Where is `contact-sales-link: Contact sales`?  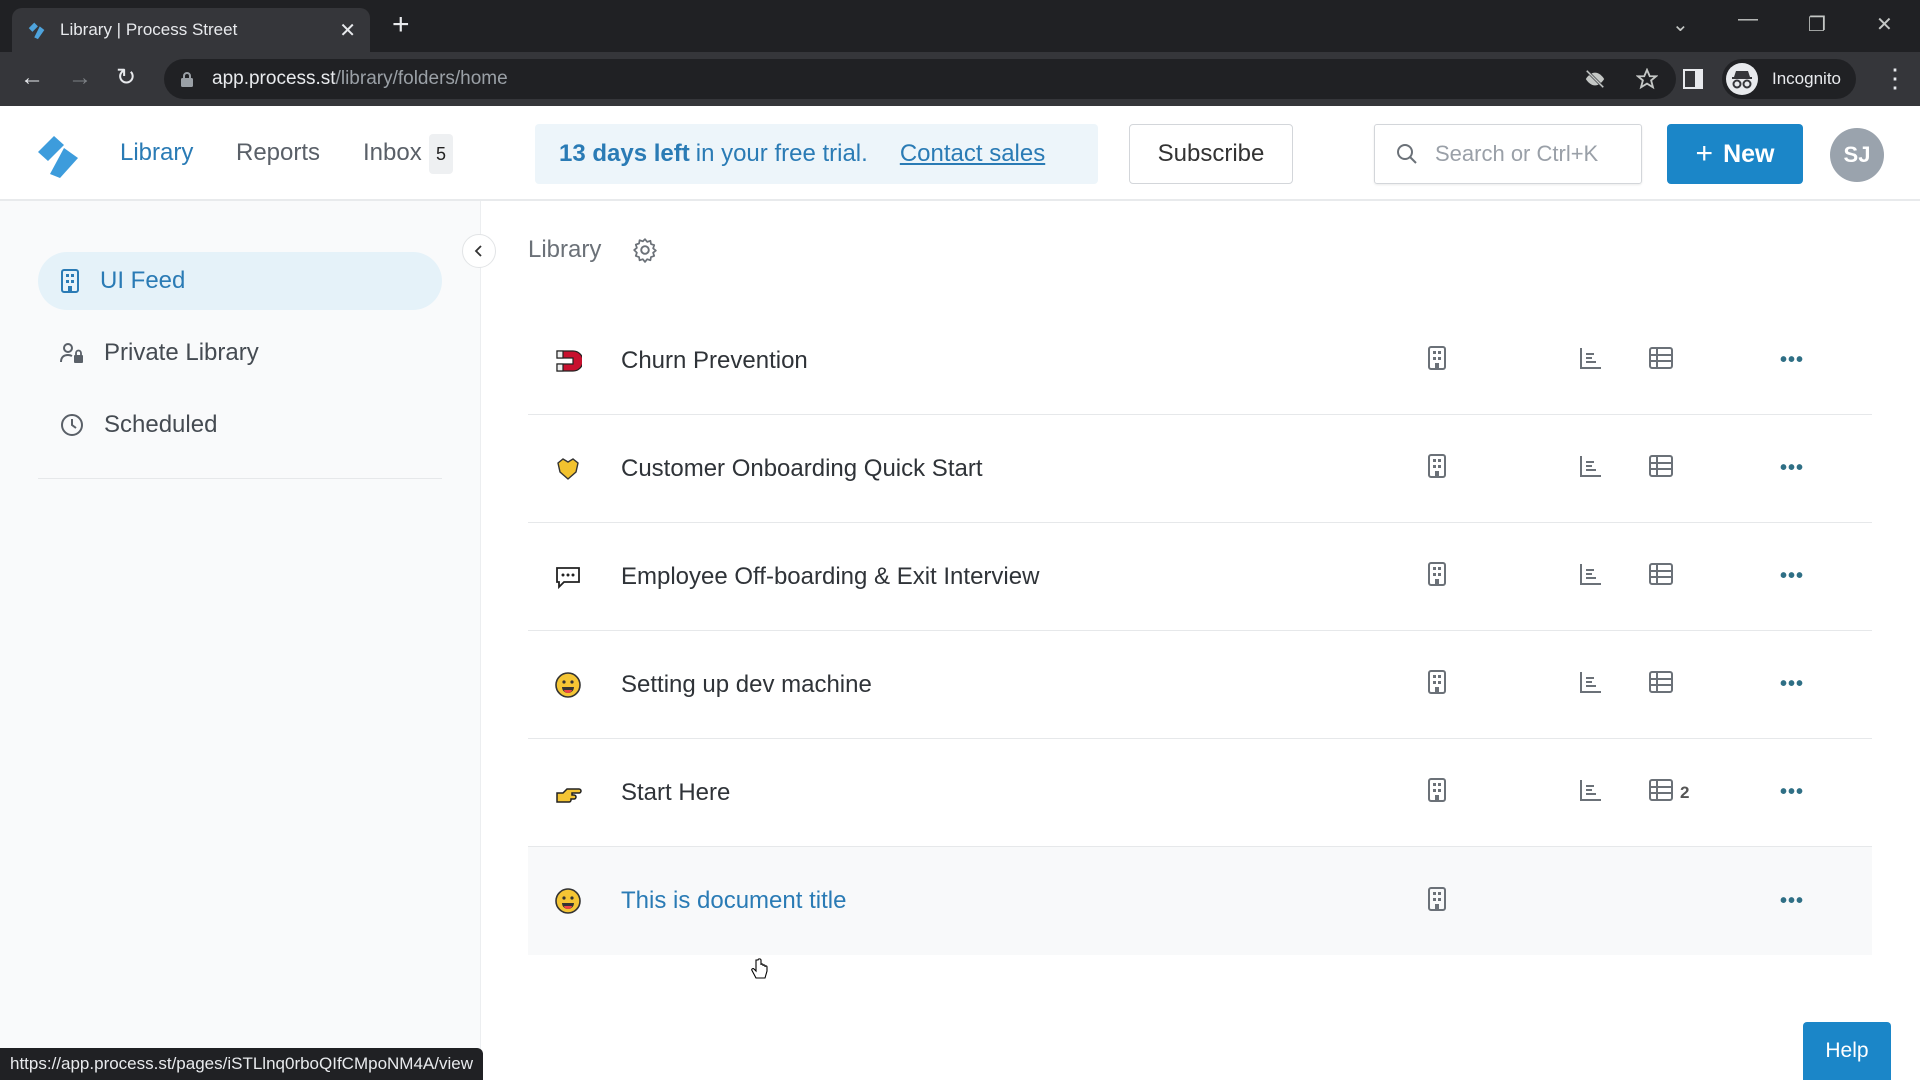 contact-sales-link: Contact sales is located at coordinates (972, 154).